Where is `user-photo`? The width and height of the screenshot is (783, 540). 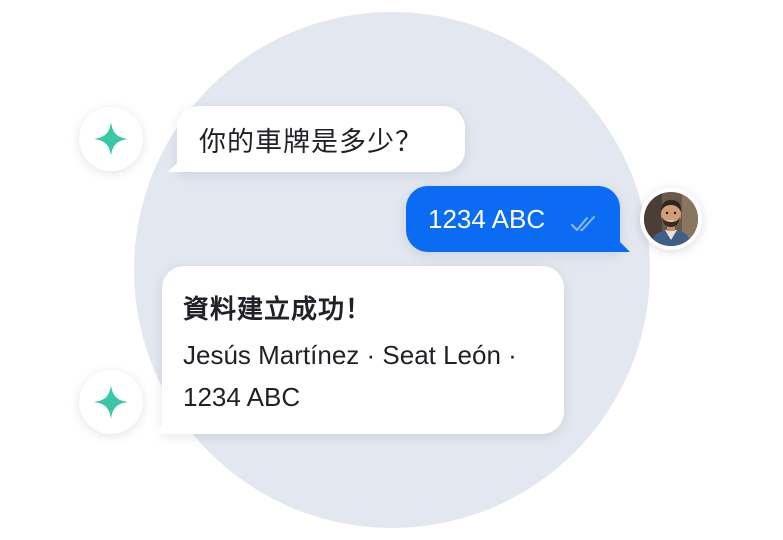
user-photo is located at coordinates (671, 219).